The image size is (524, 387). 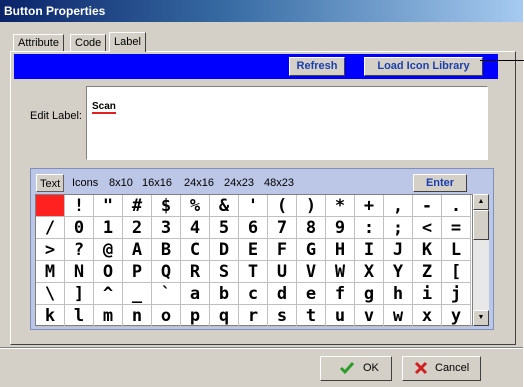 What do you see at coordinates (398, 294) in the screenshot?
I see `char-key: h` at bounding box center [398, 294].